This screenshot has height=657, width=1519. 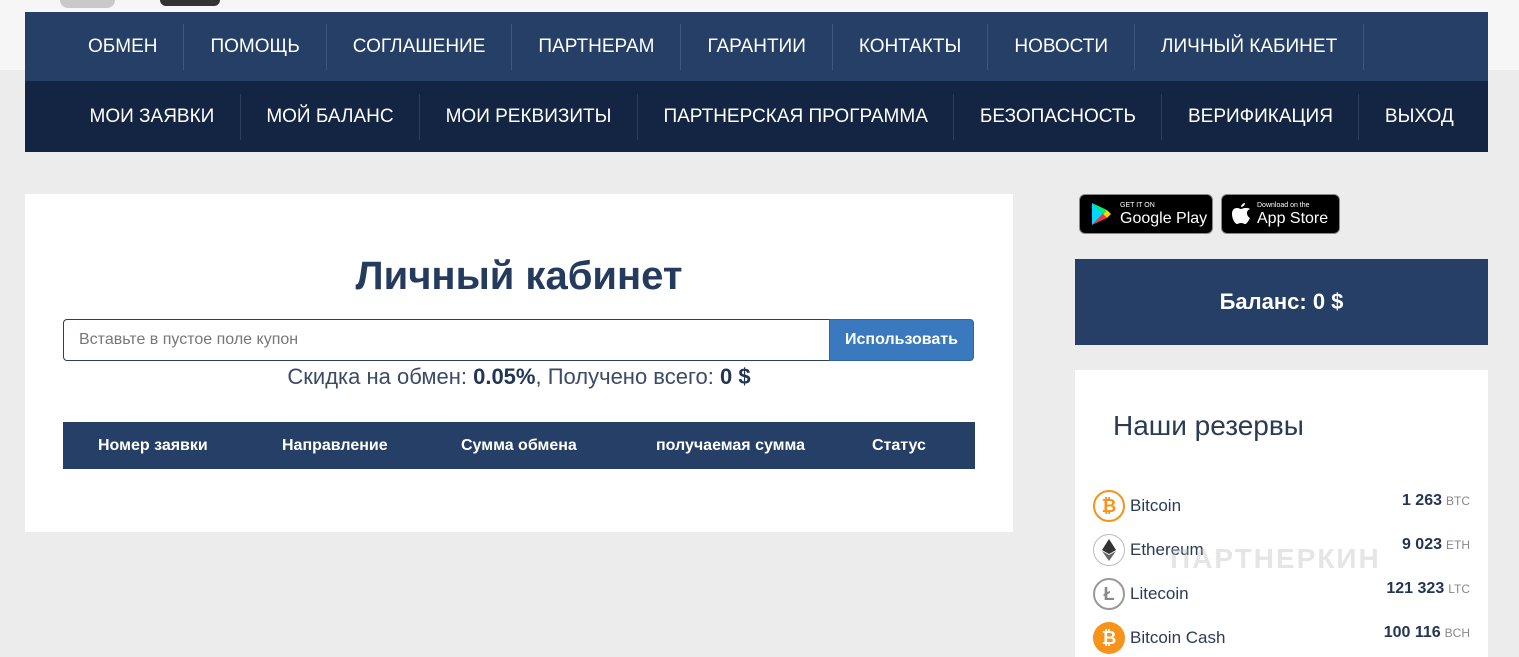 I want to click on column-header-exchange-amount: Сумма обмена, so click(x=519, y=446).